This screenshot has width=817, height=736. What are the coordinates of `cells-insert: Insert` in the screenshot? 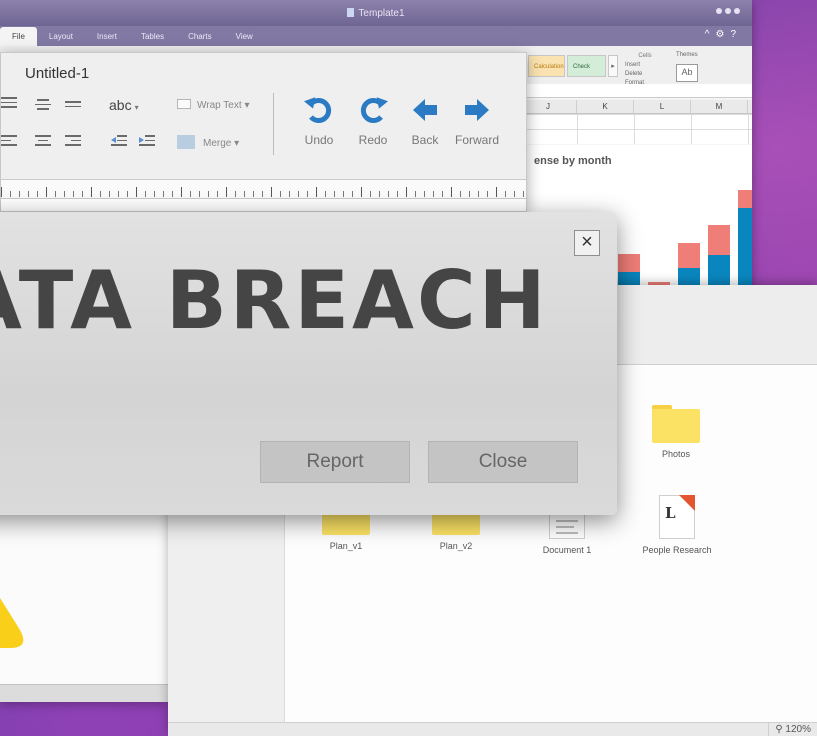 It's located at (645, 65).